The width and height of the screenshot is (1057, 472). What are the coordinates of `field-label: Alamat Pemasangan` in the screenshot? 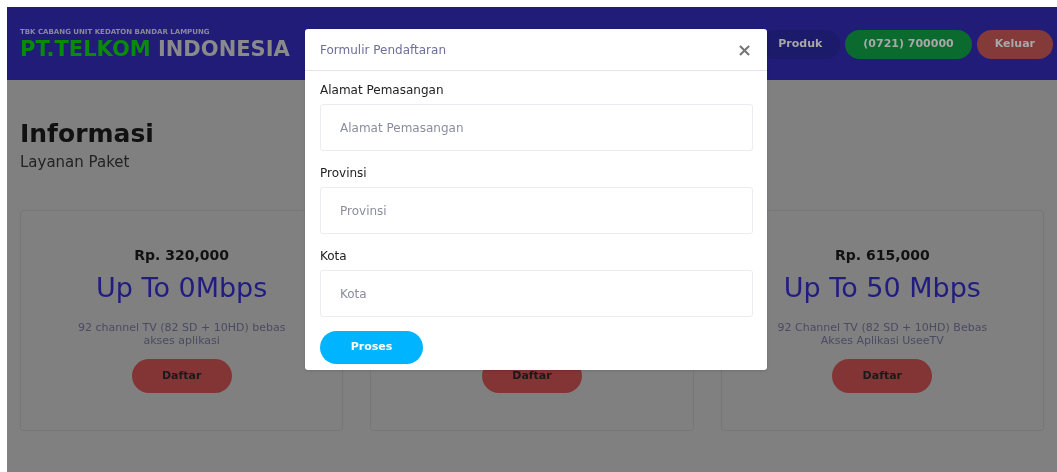 It's located at (382, 90).